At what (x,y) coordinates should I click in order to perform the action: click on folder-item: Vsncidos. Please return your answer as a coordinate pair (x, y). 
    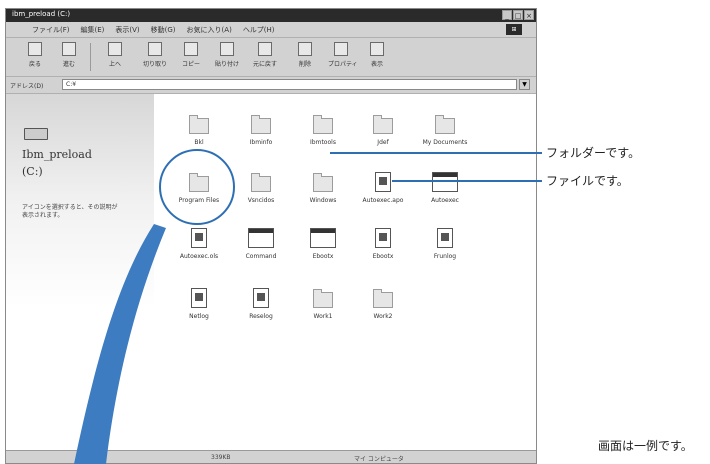
    Looking at the image, I should click on (261, 188).